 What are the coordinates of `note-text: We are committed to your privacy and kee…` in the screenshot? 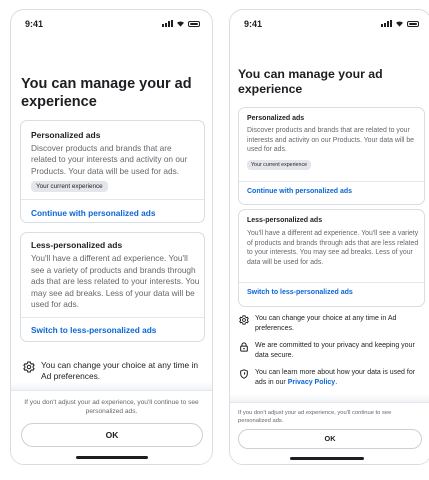 It's located at (335, 350).